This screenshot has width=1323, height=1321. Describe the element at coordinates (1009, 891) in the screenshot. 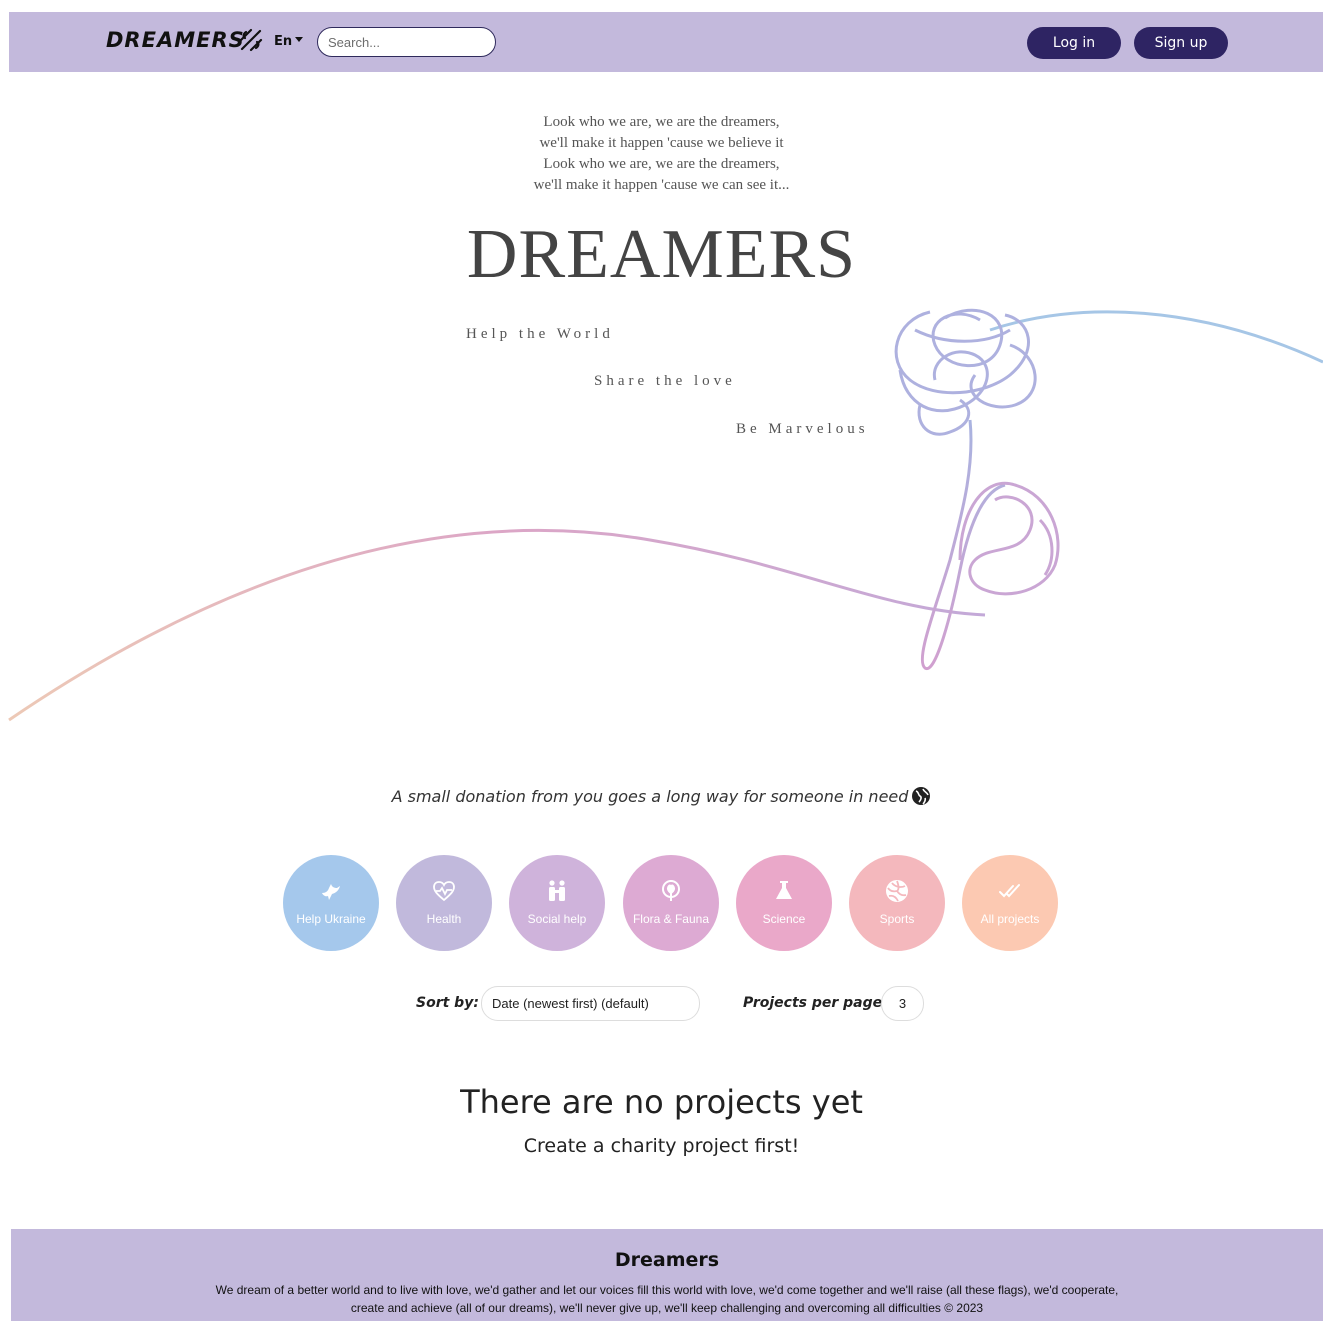

I see `double-check-icon` at that location.